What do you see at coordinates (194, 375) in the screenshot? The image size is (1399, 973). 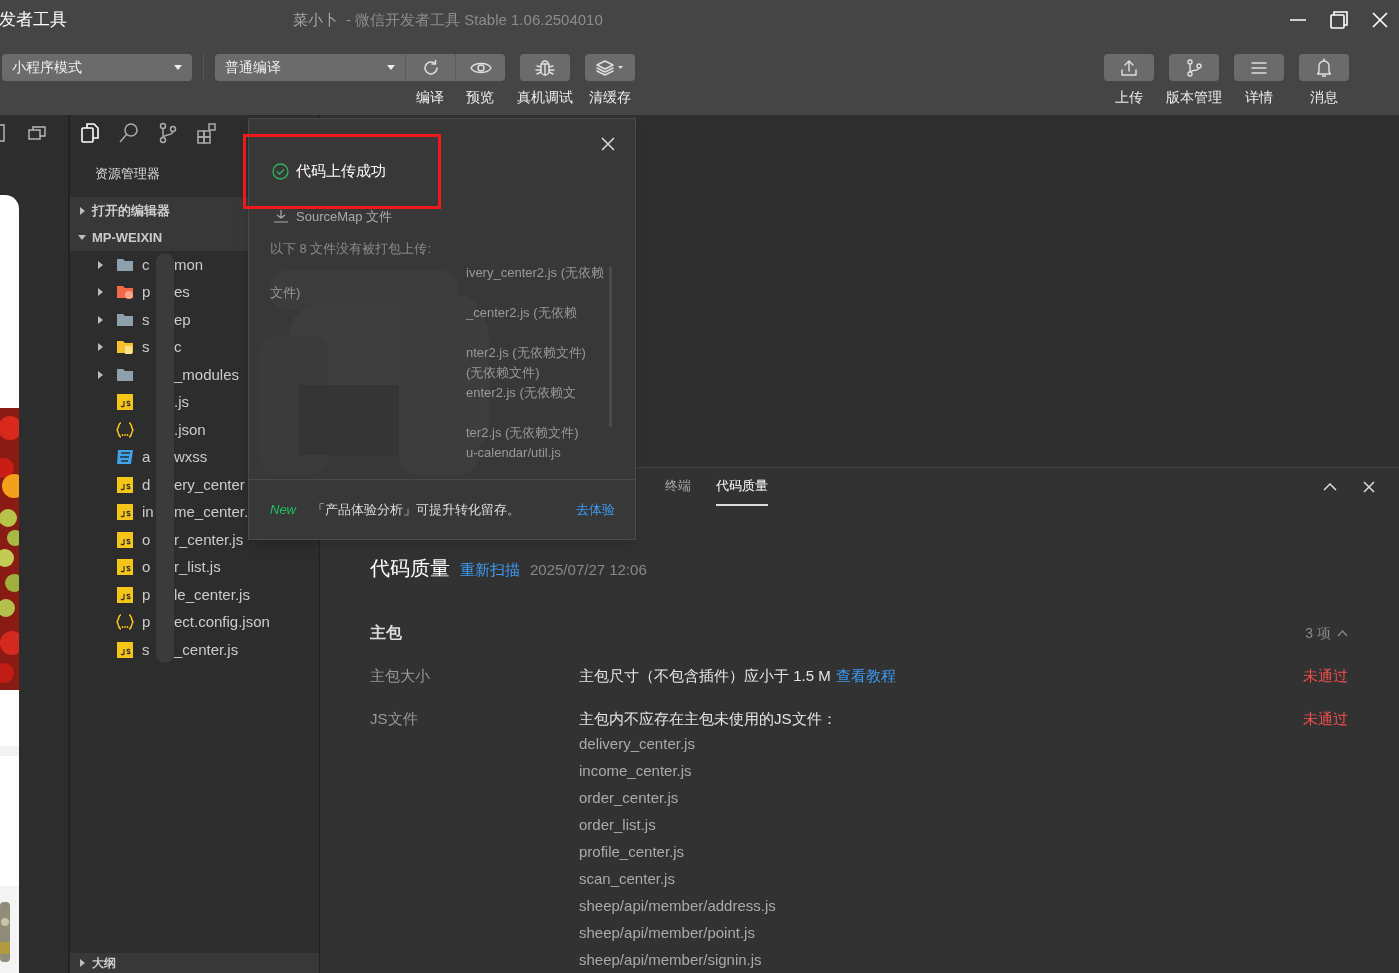 I see `tree-item: _modules` at bounding box center [194, 375].